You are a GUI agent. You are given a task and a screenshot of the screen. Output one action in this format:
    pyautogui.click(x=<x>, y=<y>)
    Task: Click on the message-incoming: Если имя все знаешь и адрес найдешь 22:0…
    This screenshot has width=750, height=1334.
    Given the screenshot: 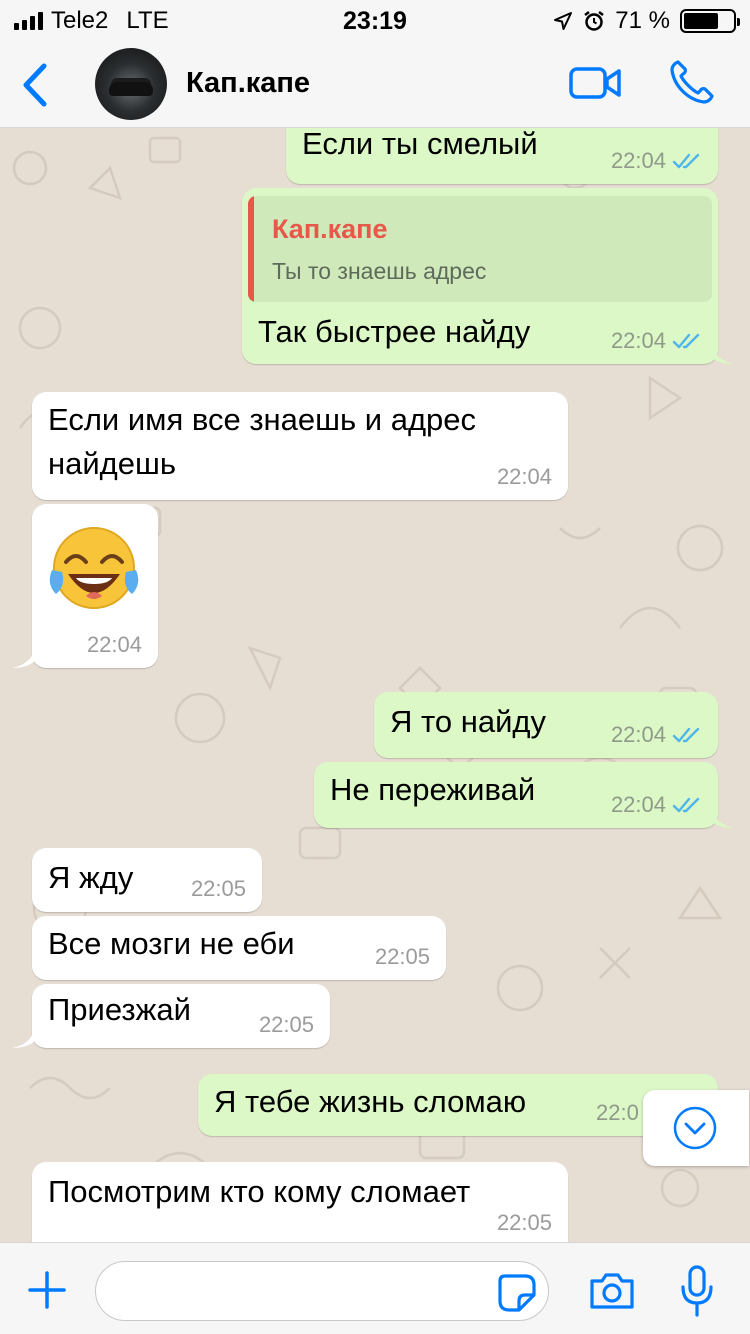 What is the action you would take?
    pyautogui.click(x=300, y=446)
    